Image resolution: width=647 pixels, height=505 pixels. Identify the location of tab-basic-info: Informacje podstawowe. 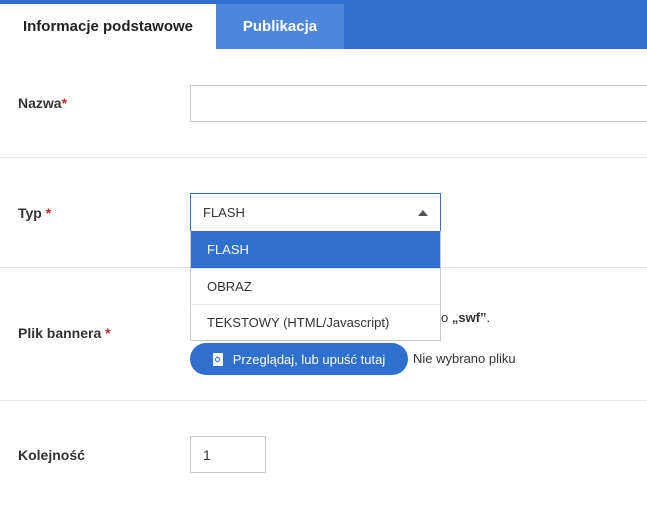
(108, 26).